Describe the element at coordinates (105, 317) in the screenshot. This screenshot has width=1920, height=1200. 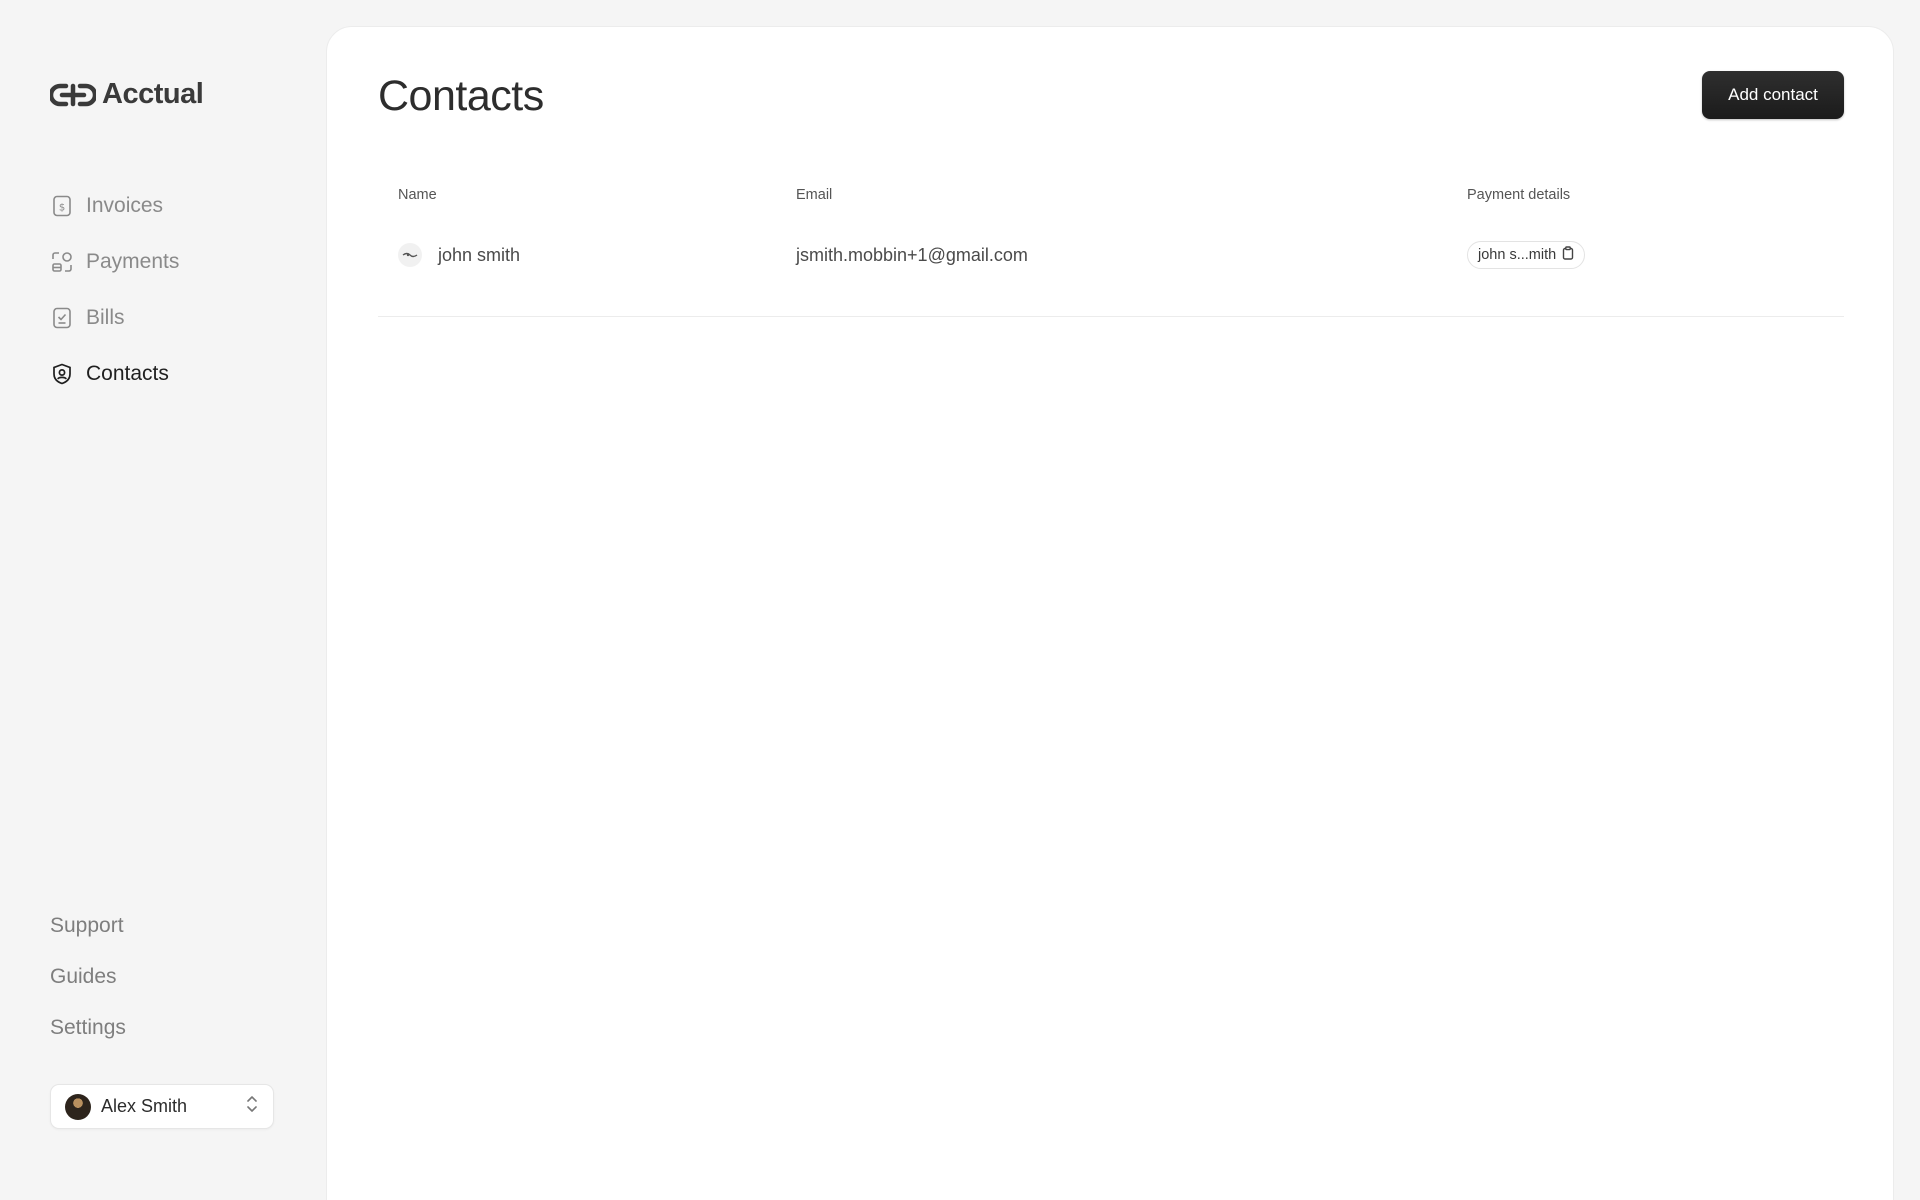
I see `sidebar-item-label: Bills` at that location.